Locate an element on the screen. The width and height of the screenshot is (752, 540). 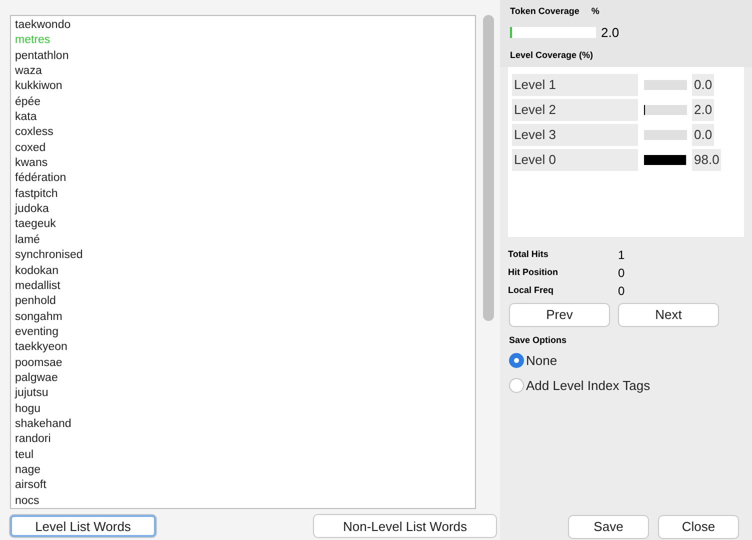
word-item: fédération is located at coordinates (40, 179).